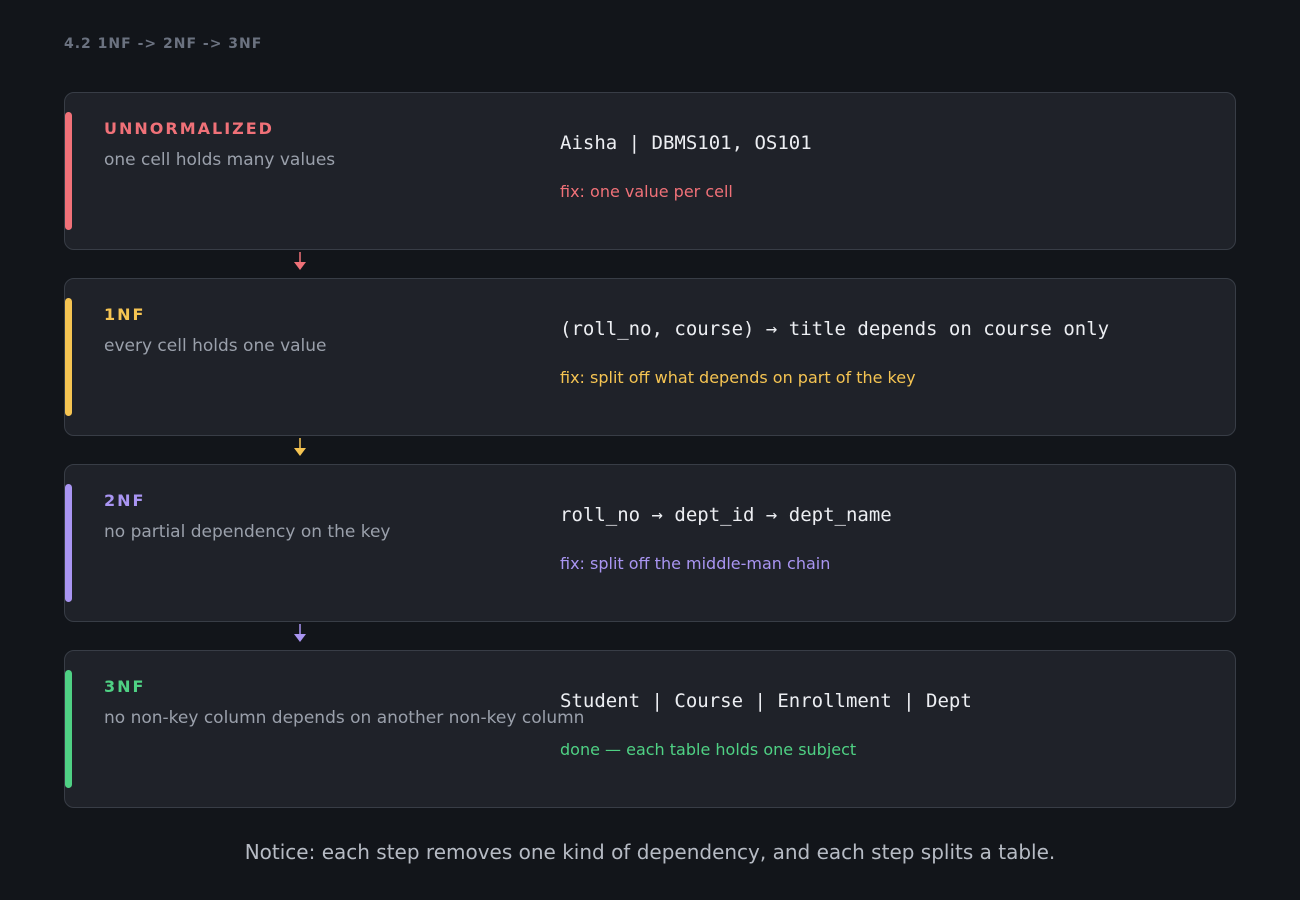 This screenshot has width=1300, height=900. Describe the element at coordinates (220, 160) in the screenshot. I see `stage-description: one cell holds many values` at that location.